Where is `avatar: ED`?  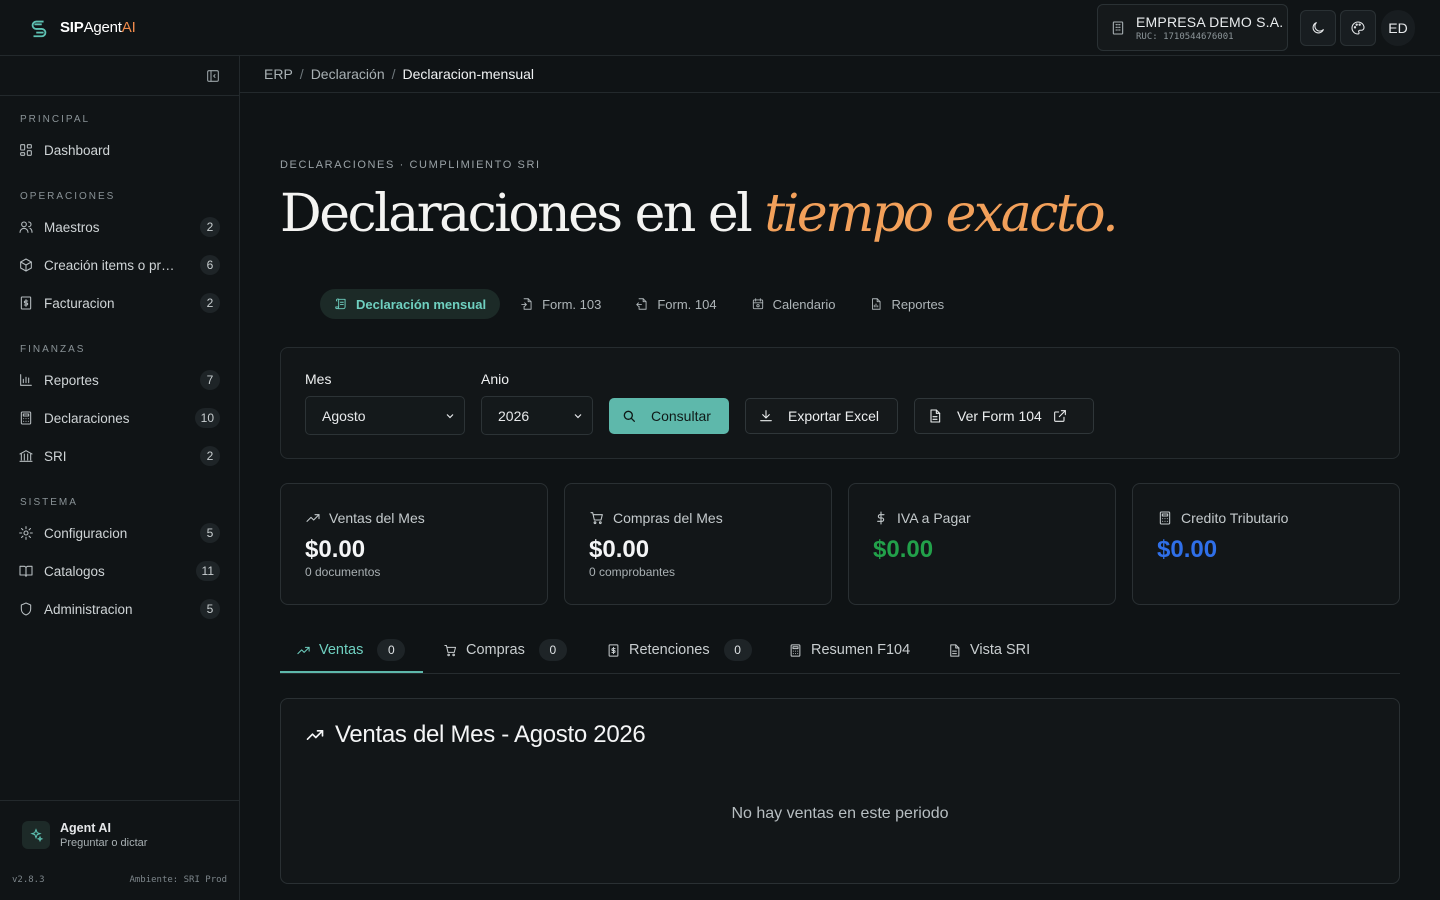
avatar: ED is located at coordinates (1398, 28).